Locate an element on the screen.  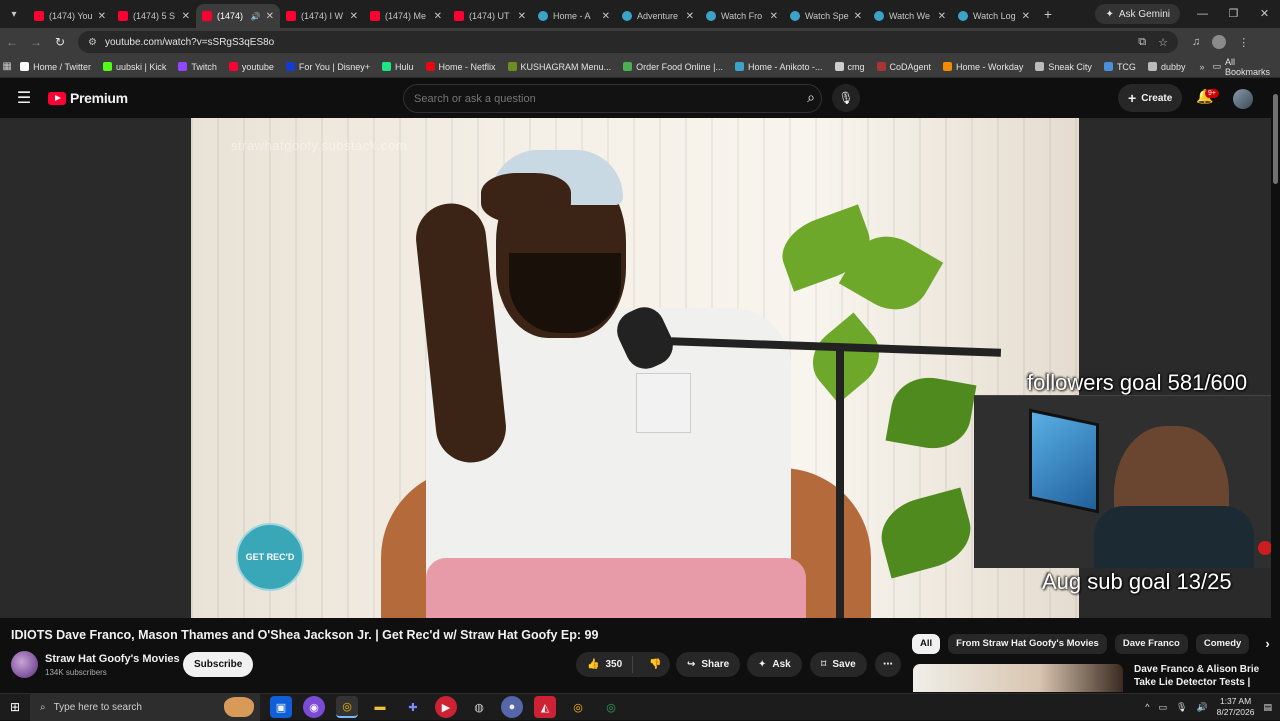
browser-tab: (1474) UT ✕ is located at coordinates (490, 16).